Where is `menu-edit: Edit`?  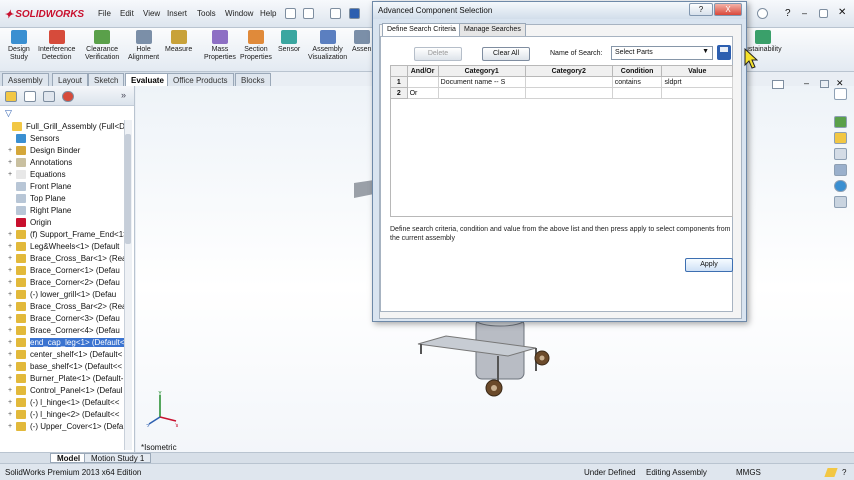
menu-edit: Edit is located at coordinates (127, 13).